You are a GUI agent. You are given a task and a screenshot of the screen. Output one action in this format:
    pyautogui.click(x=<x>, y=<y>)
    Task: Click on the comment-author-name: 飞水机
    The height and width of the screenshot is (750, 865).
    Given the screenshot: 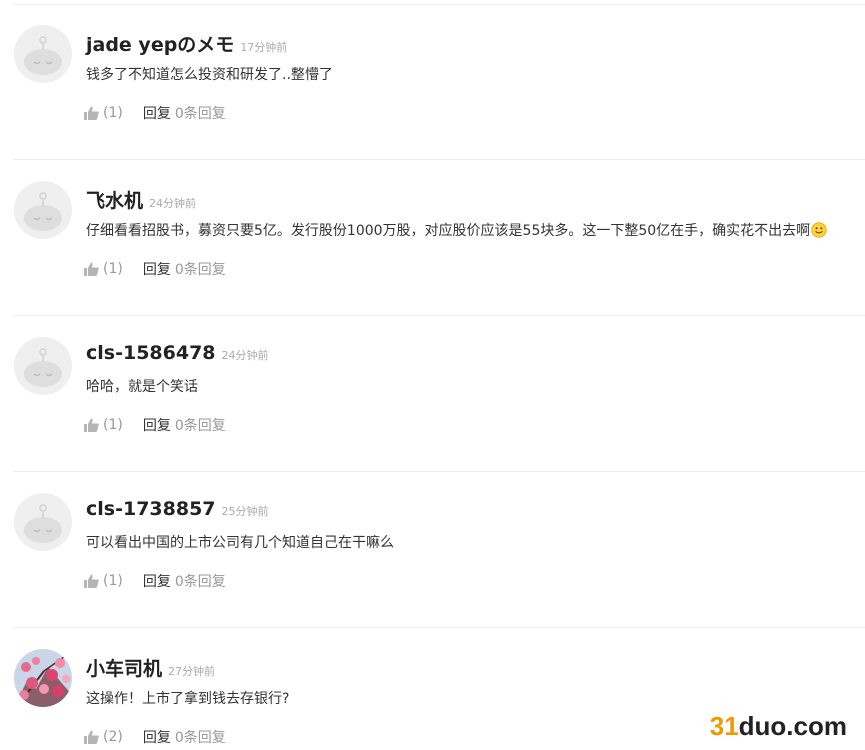 What is the action you would take?
    pyautogui.click(x=115, y=201)
    